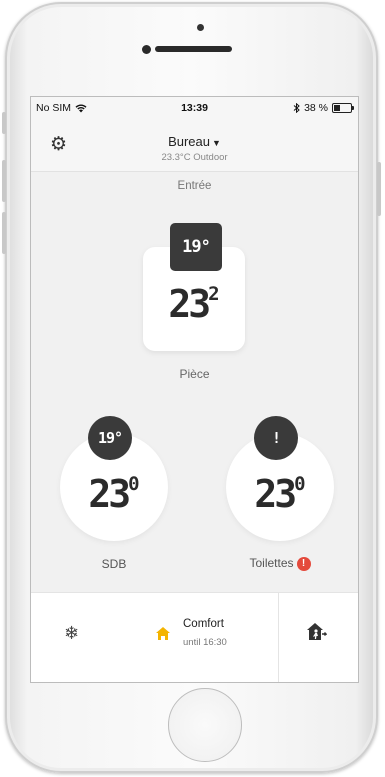 The image size is (385, 777). Describe the element at coordinates (203, 624) in the screenshot. I see `mode-title: Comfort` at that location.